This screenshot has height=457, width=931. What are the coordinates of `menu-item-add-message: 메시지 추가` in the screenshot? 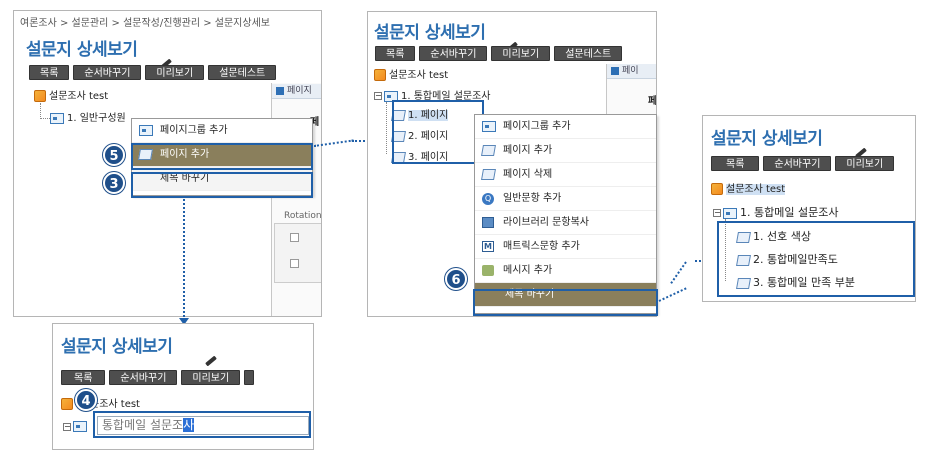 It's located at (565, 271).